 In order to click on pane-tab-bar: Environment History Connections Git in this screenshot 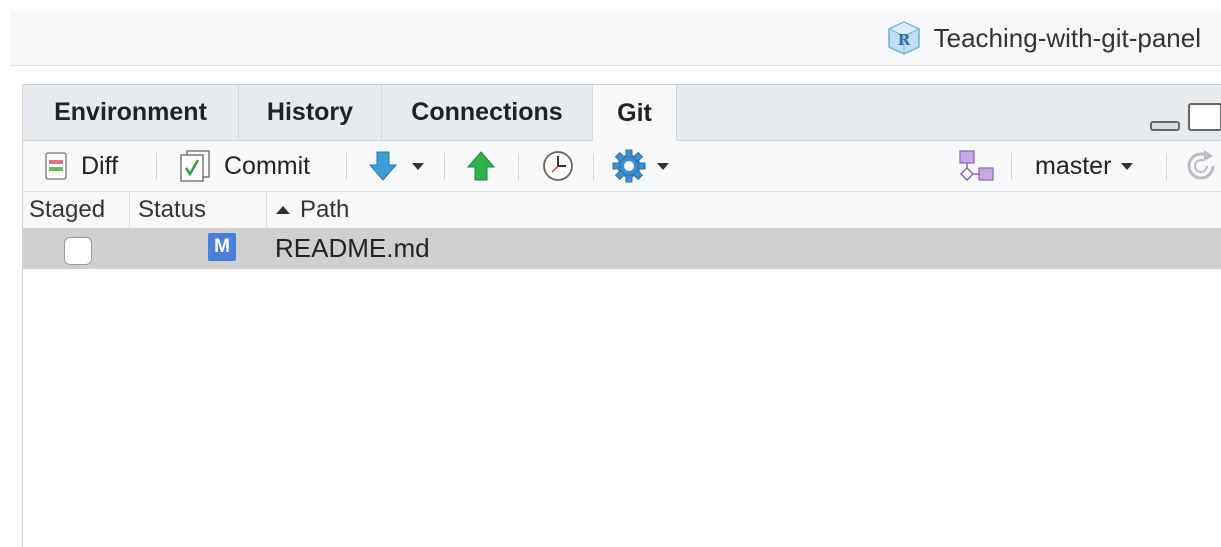, I will do `click(622, 113)`.